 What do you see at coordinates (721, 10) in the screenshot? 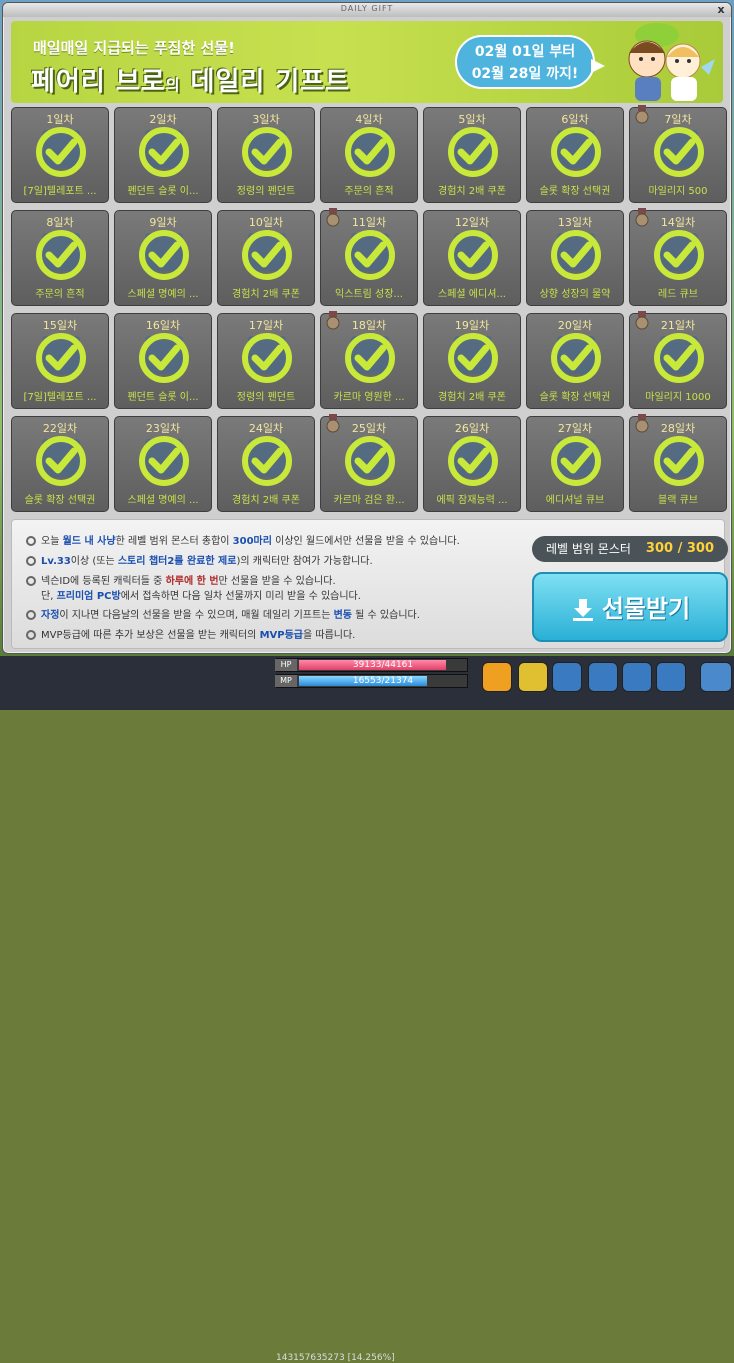
I see `close-button: x` at bounding box center [721, 10].